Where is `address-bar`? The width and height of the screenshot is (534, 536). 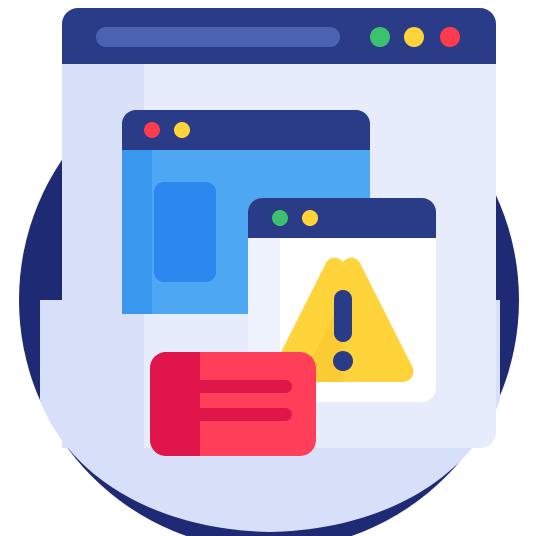 address-bar is located at coordinates (218, 37).